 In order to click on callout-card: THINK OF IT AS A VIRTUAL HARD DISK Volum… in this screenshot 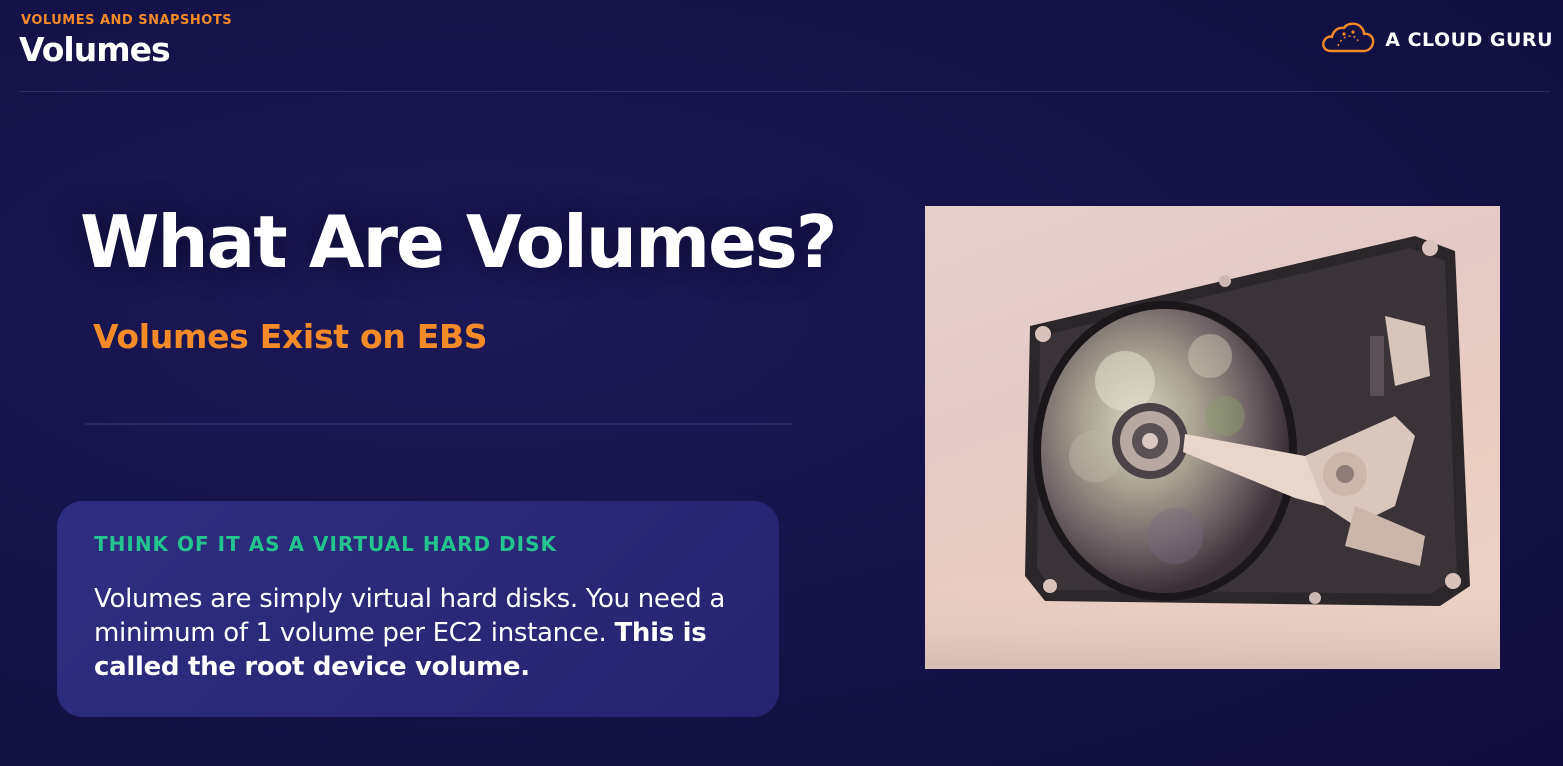, I will do `click(418, 609)`.